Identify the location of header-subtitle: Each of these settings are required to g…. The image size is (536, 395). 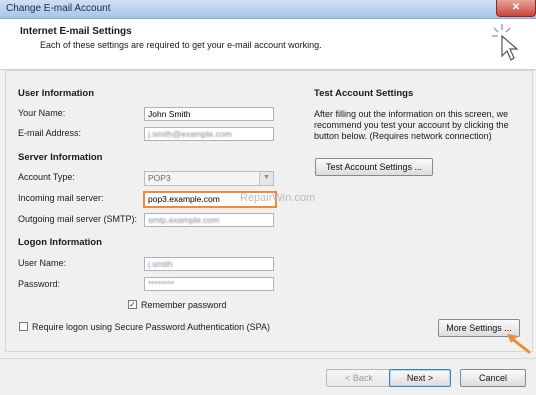
(181, 45).